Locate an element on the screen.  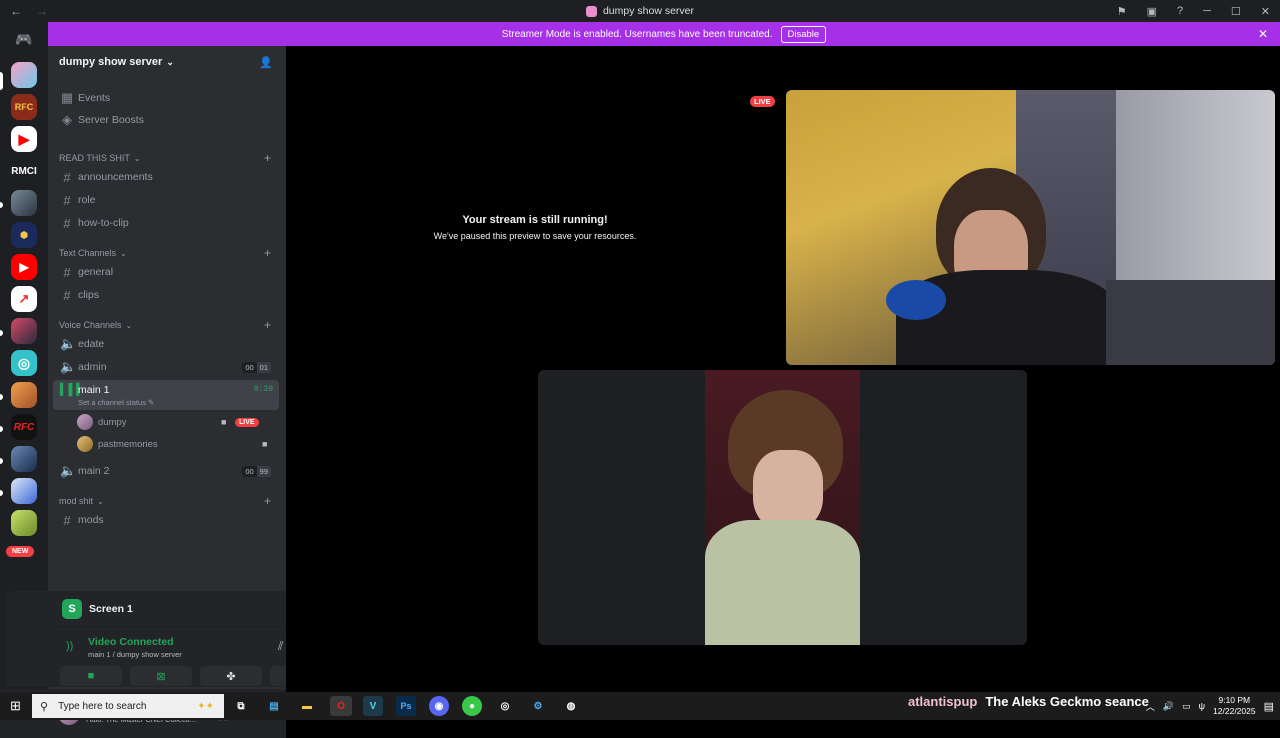
server-icon-lifebuoy: ◎ is located at coordinates (24, 363).